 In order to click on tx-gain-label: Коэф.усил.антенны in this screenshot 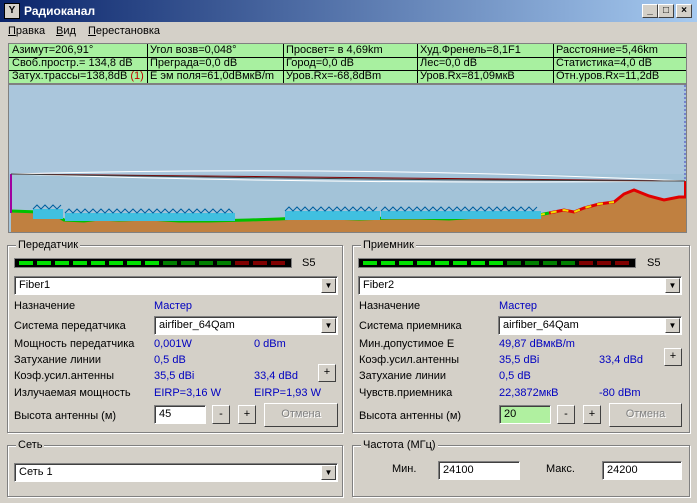, I will do `click(64, 376)`.